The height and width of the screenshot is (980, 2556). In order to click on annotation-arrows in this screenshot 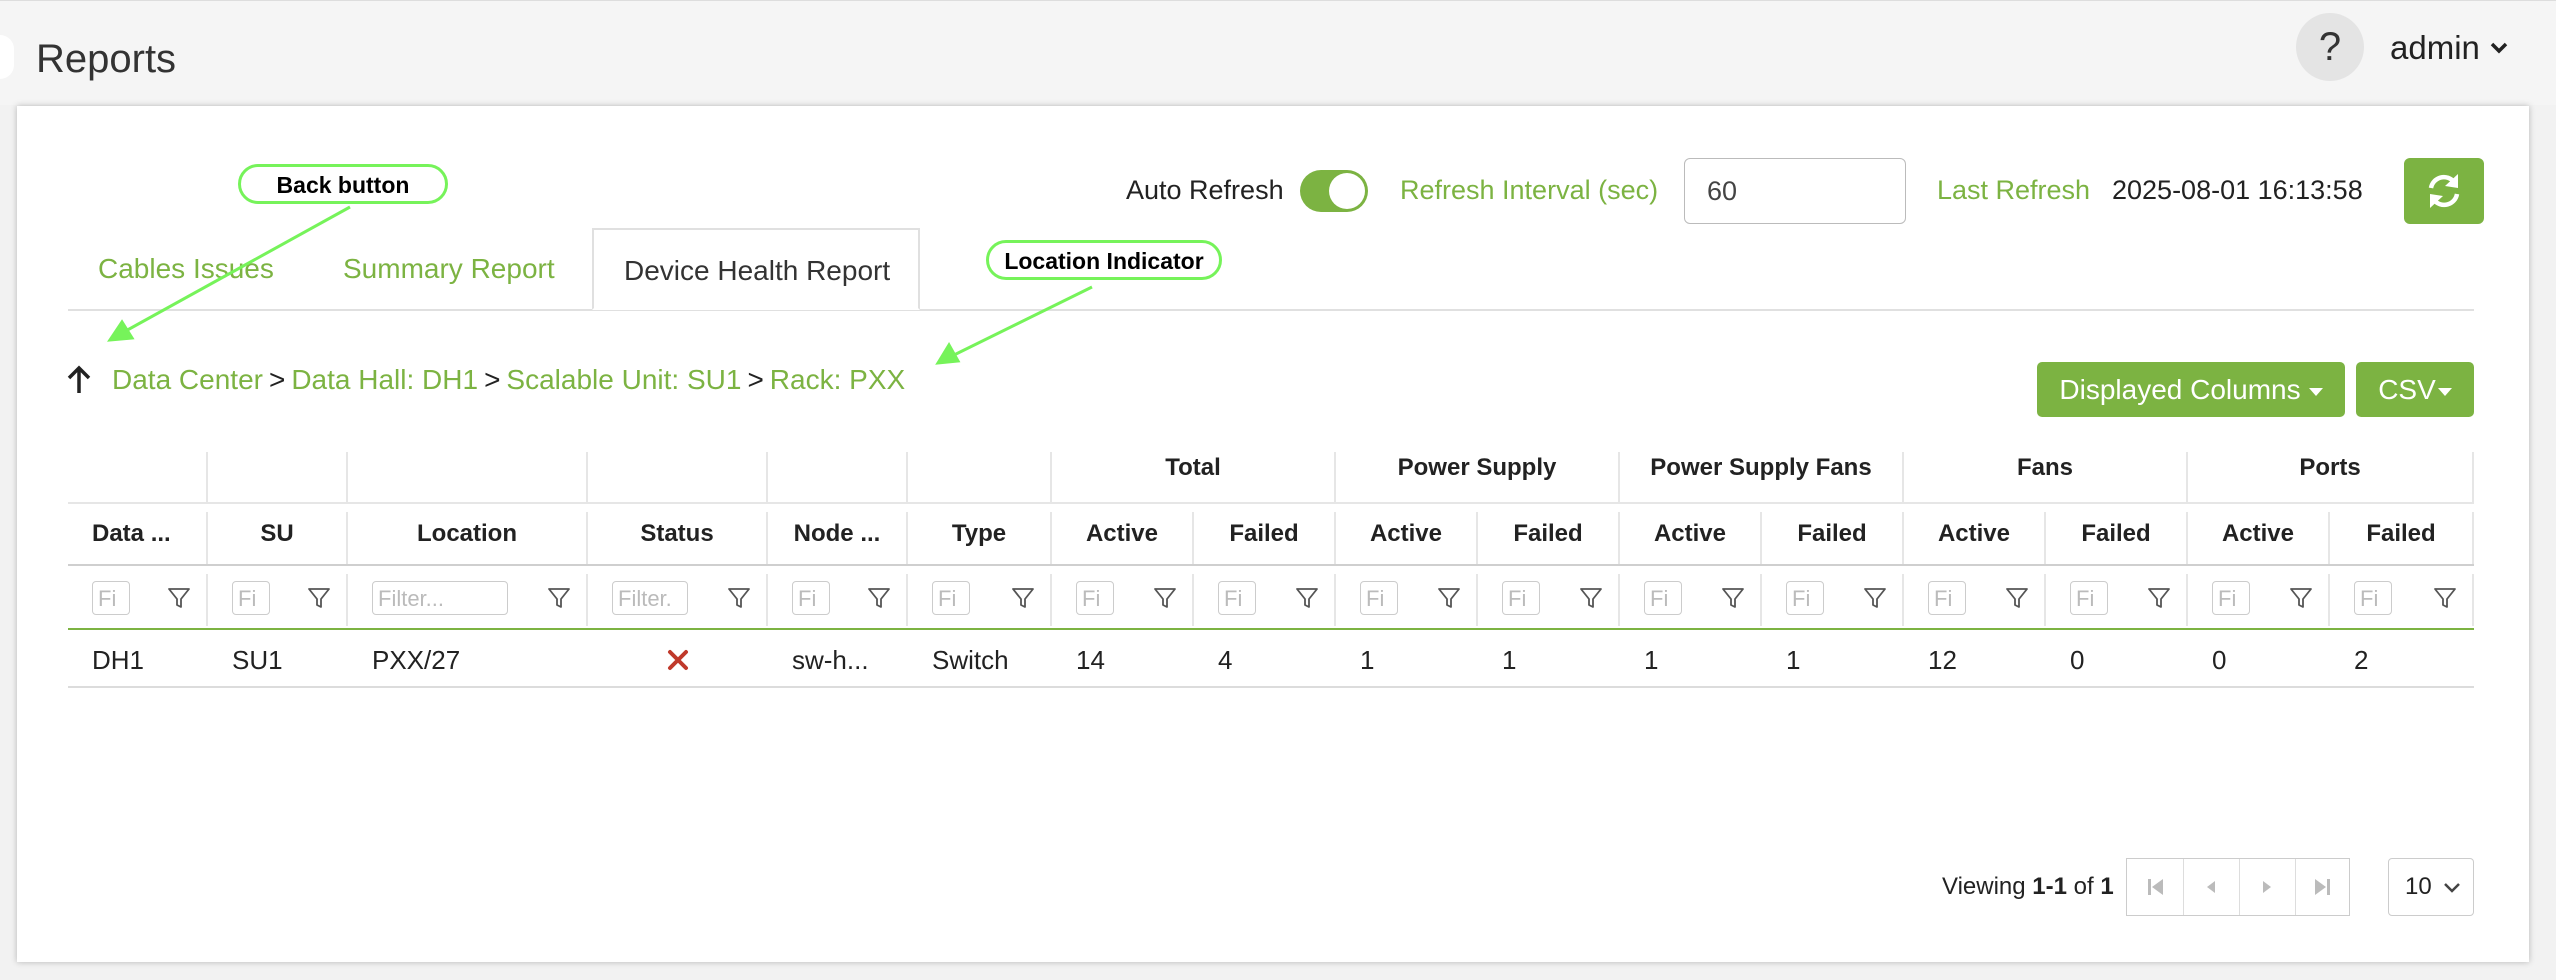, I will do `click(600, 285)`.